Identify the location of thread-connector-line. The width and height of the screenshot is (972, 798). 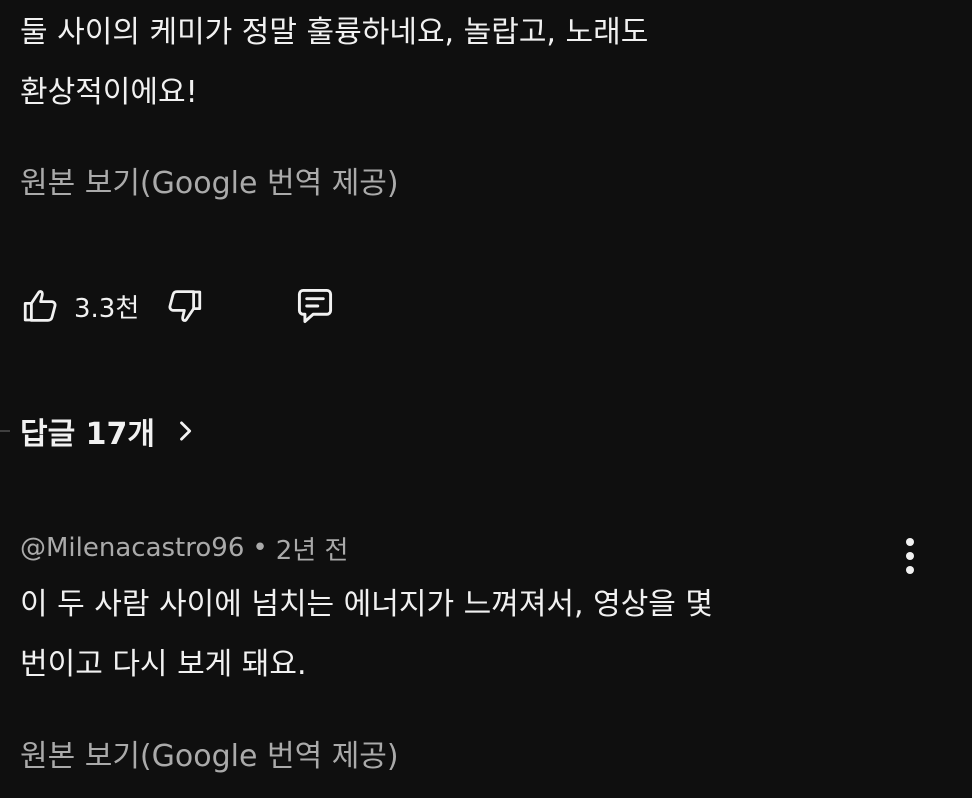
(5, 431).